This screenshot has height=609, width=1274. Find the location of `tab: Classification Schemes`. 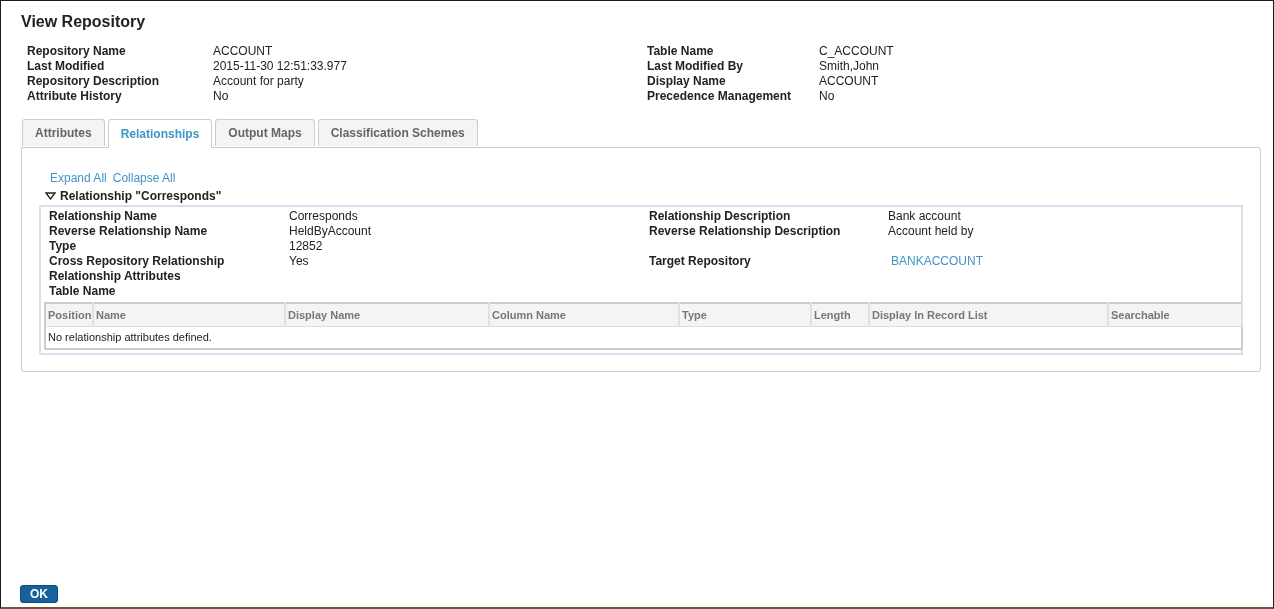

tab: Classification Schemes is located at coordinates (397, 132).